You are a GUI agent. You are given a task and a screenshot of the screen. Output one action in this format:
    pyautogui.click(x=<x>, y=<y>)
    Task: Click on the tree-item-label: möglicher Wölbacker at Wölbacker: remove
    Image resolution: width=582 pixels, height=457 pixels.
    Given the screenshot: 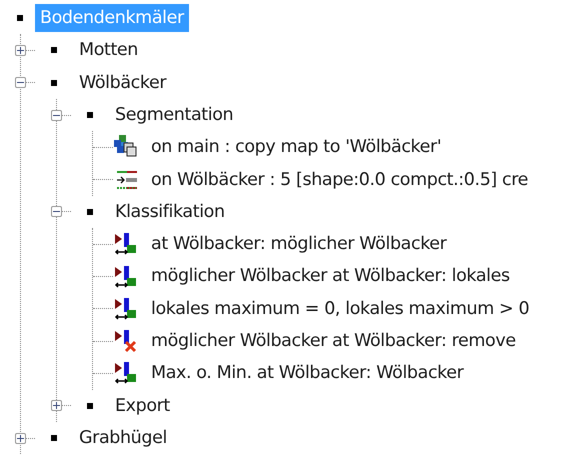 What is the action you would take?
    pyautogui.click(x=333, y=341)
    